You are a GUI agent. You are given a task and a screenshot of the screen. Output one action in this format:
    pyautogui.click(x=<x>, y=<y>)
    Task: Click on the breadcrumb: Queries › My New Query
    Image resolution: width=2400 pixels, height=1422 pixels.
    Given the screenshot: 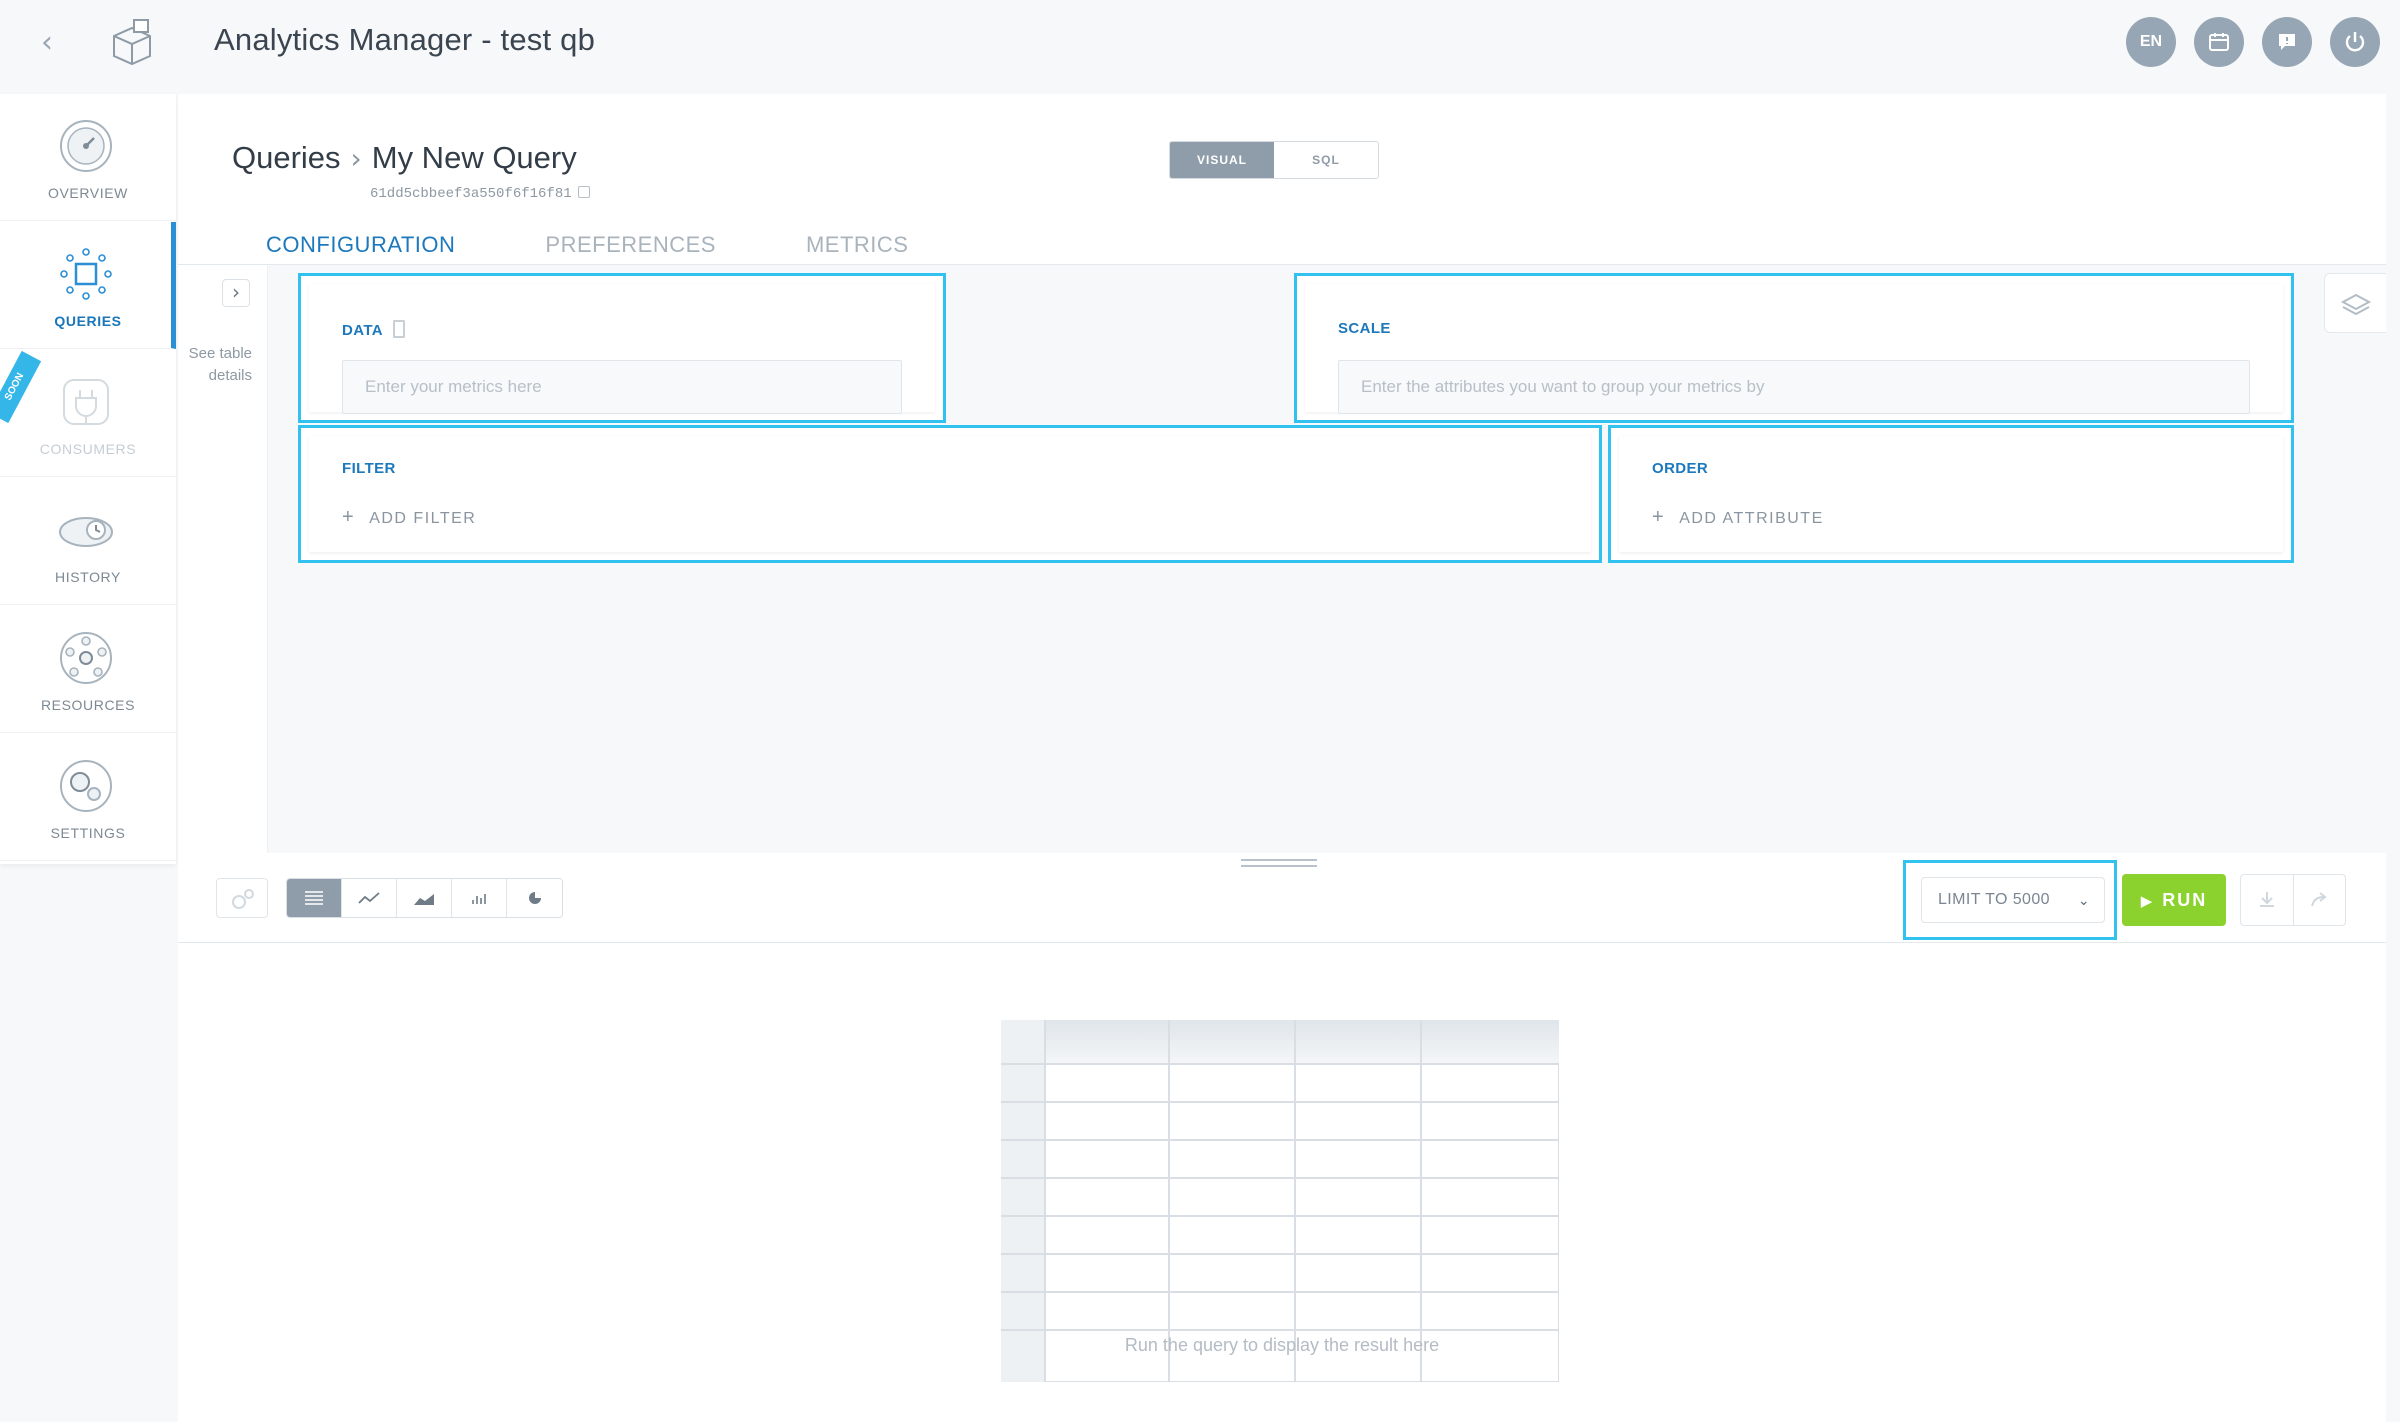 What is the action you would take?
    pyautogui.click(x=404, y=158)
    